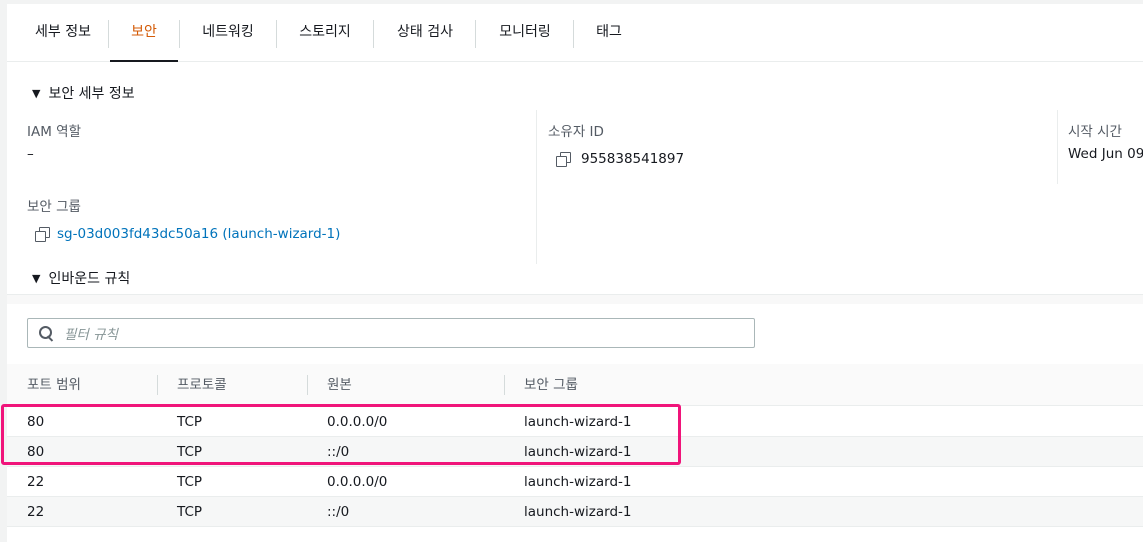  I want to click on section-divider, so click(575, 299).